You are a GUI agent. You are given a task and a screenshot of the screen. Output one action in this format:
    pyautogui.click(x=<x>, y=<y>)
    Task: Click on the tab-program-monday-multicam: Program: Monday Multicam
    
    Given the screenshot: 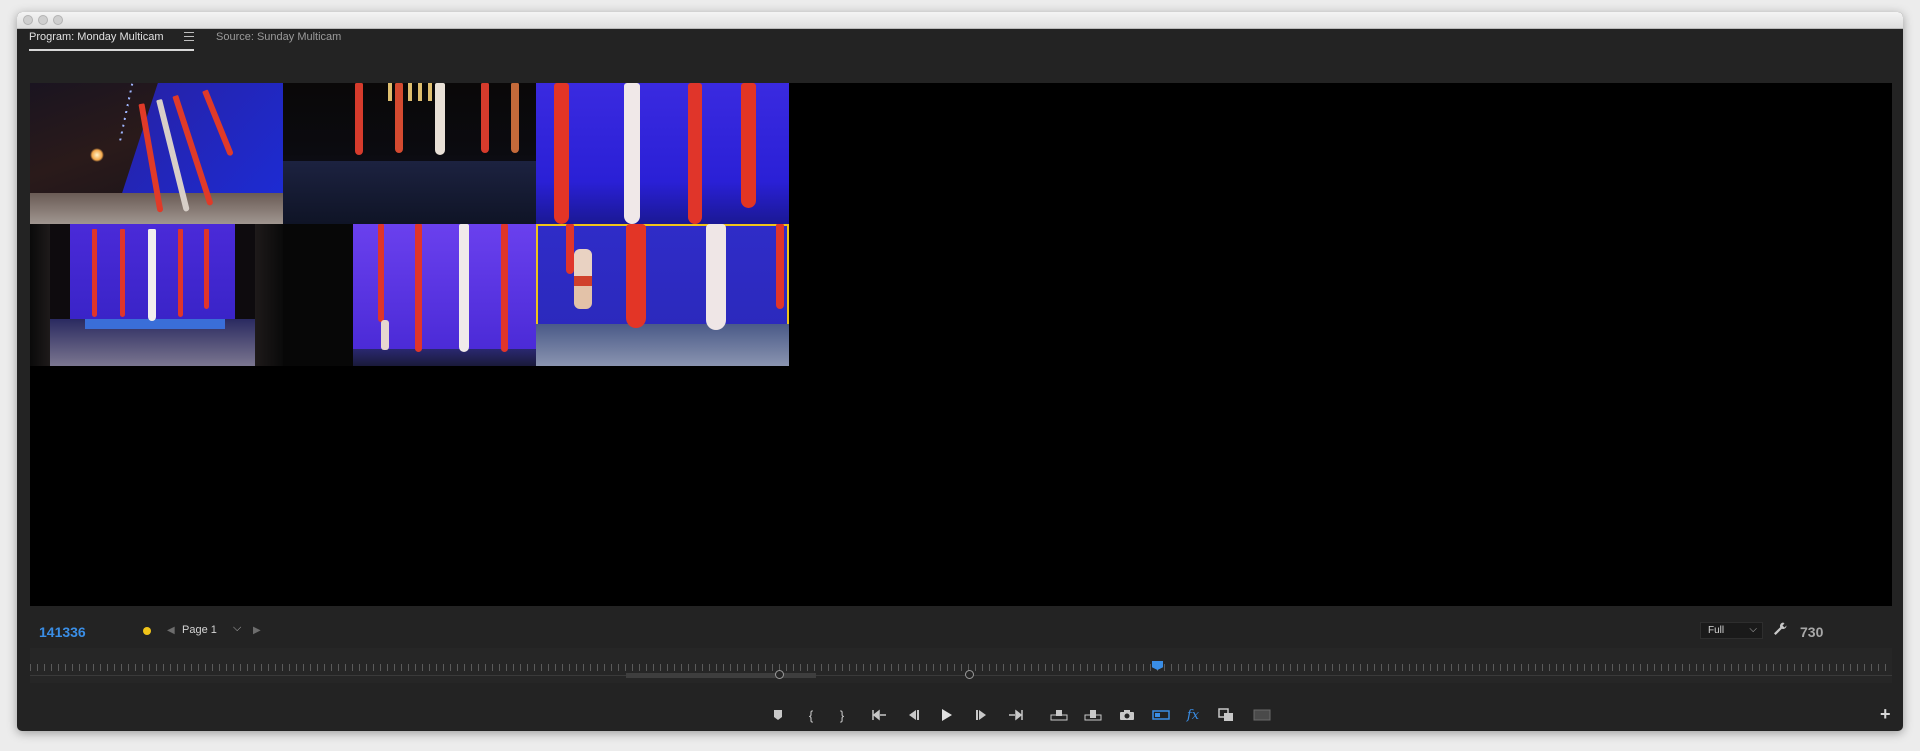 What is the action you would take?
    pyautogui.click(x=96, y=37)
    